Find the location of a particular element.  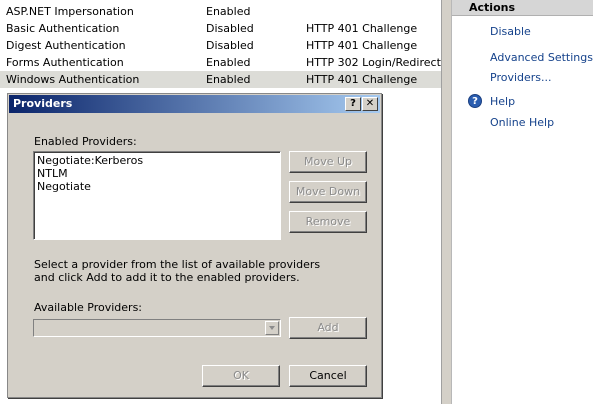

actions-header: Actions is located at coordinates (522, 8).